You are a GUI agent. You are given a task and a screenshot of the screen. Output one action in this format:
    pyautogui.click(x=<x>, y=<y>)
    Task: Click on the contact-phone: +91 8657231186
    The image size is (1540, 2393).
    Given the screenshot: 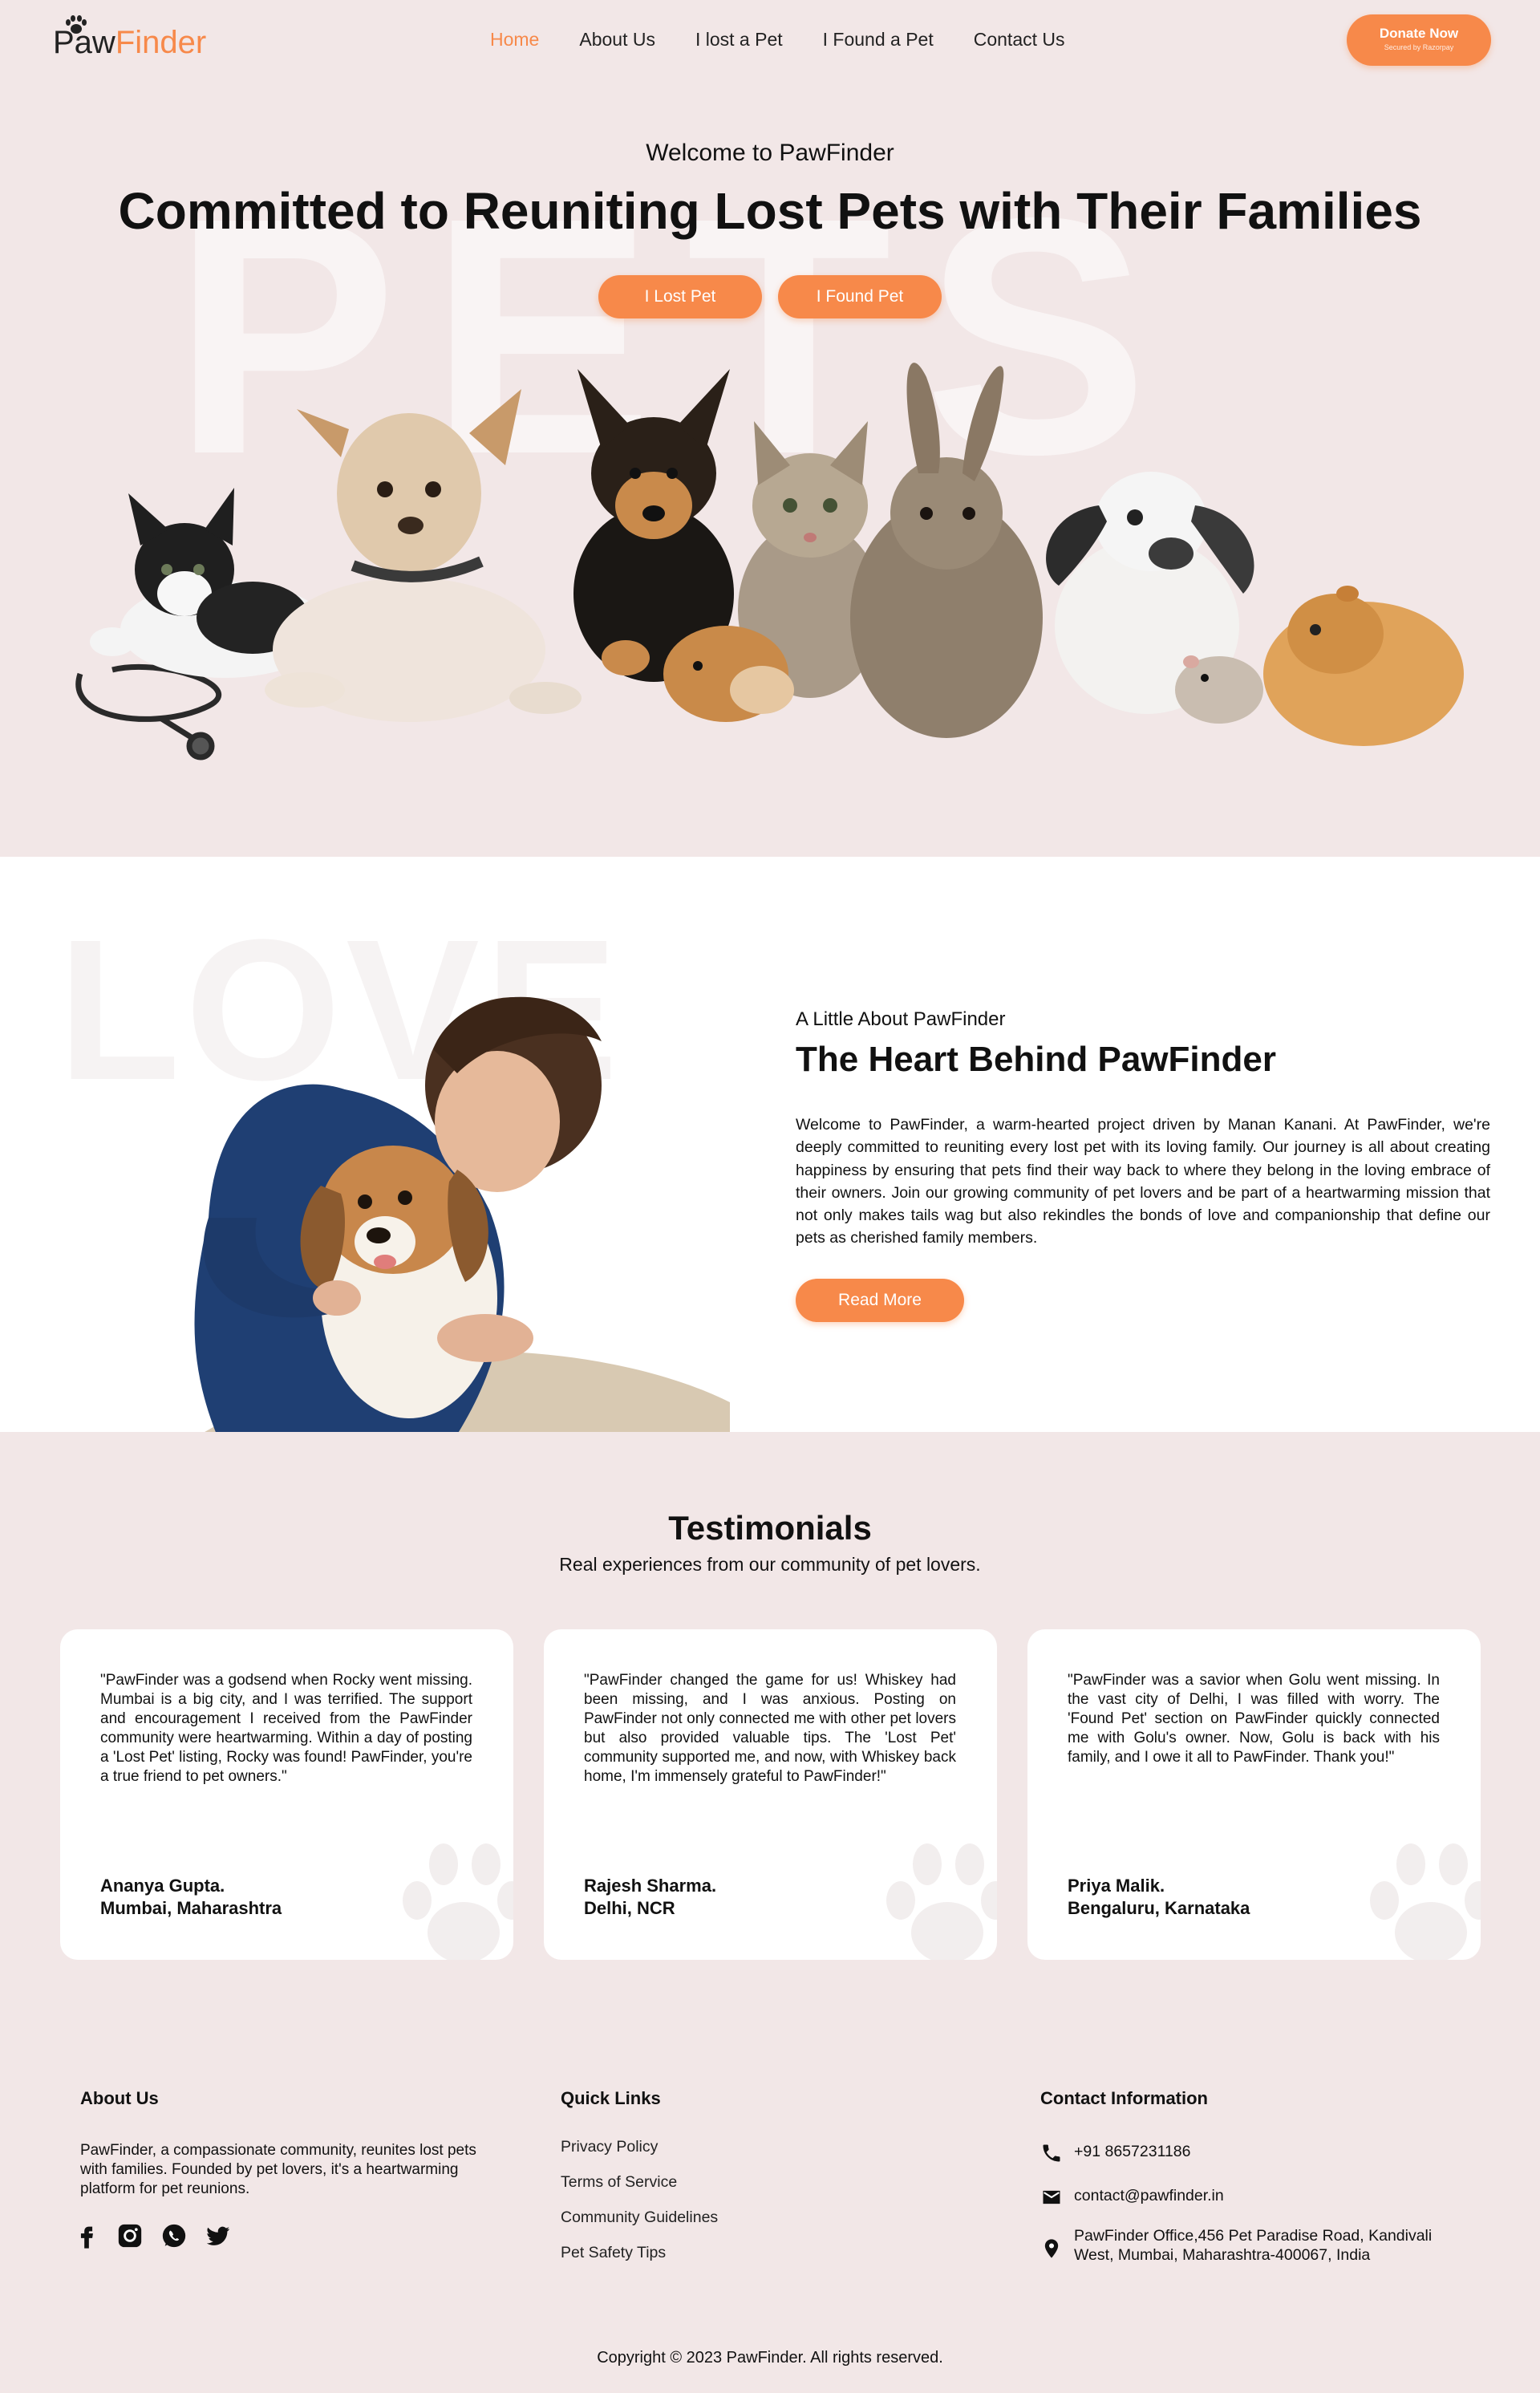 What is the action you would take?
    pyautogui.click(x=1115, y=2153)
    